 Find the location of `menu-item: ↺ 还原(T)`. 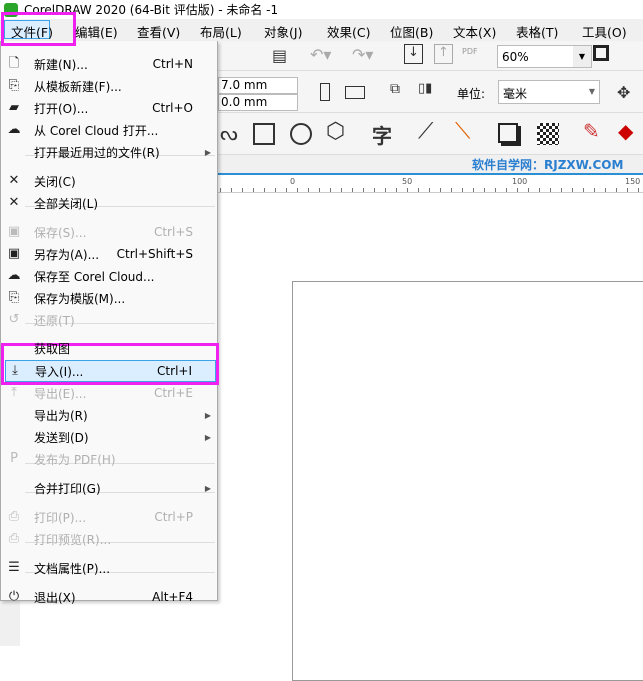

menu-item: ↺ 还原(T) is located at coordinates (109, 320).